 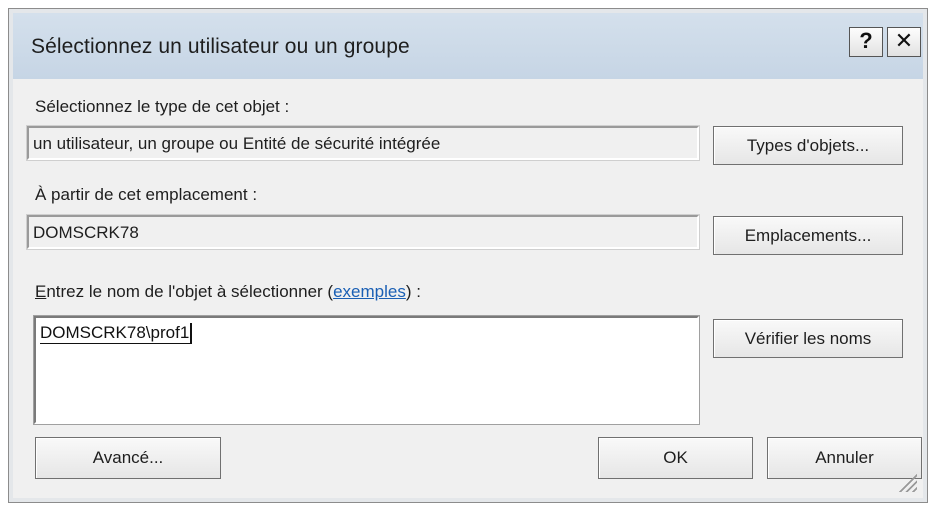 I want to click on help-icon: ?, so click(x=866, y=40).